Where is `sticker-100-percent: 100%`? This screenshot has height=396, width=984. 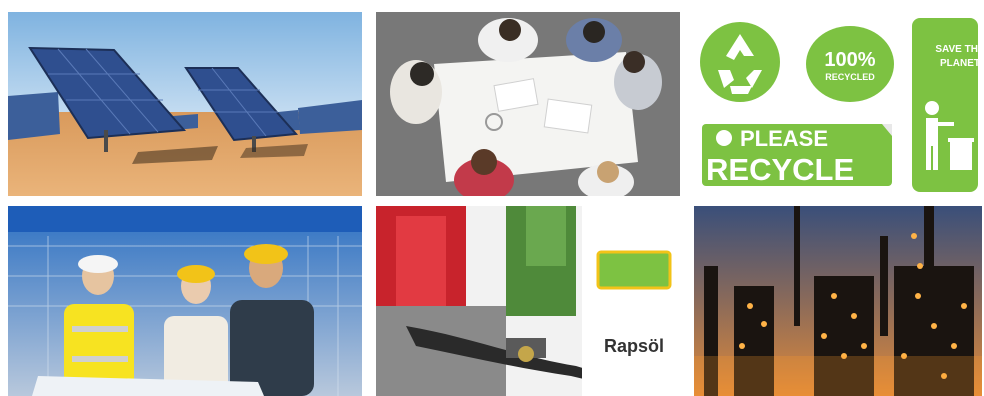
sticker-100-percent: 100% is located at coordinates (849, 60).